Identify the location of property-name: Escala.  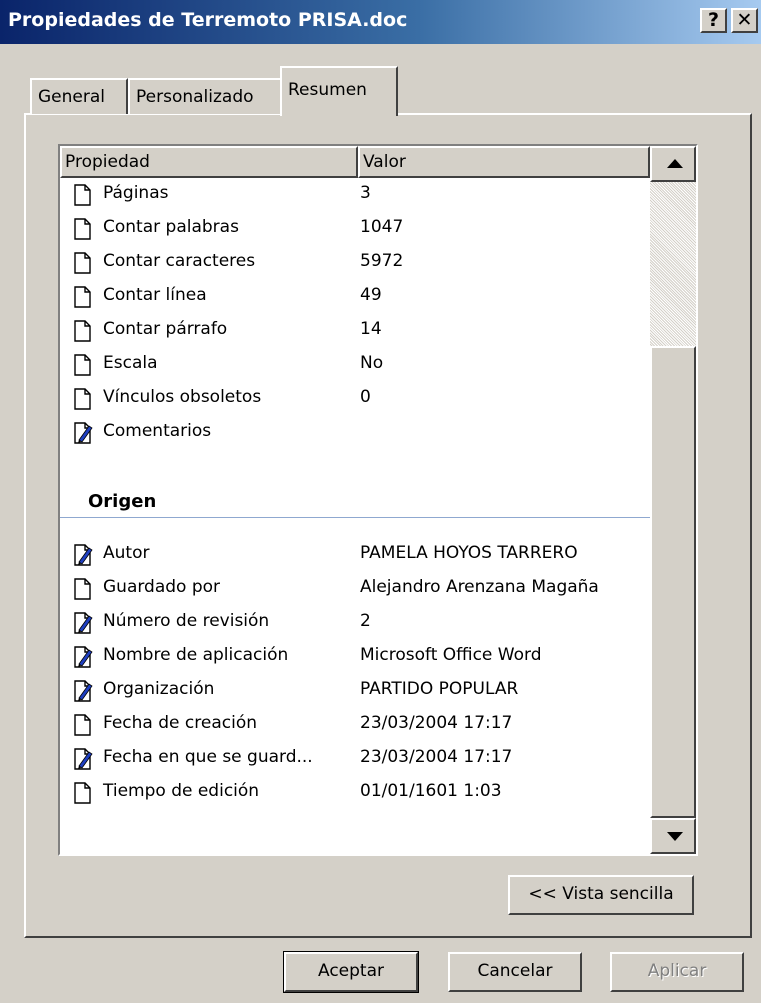
(130, 363).